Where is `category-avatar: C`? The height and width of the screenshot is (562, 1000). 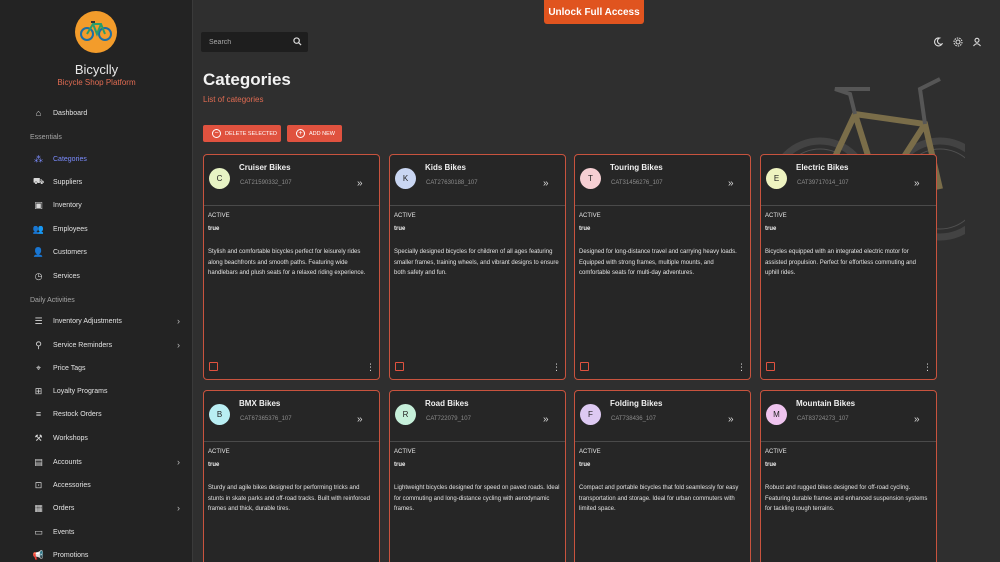 category-avatar: C is located at coordinates (219, 178).